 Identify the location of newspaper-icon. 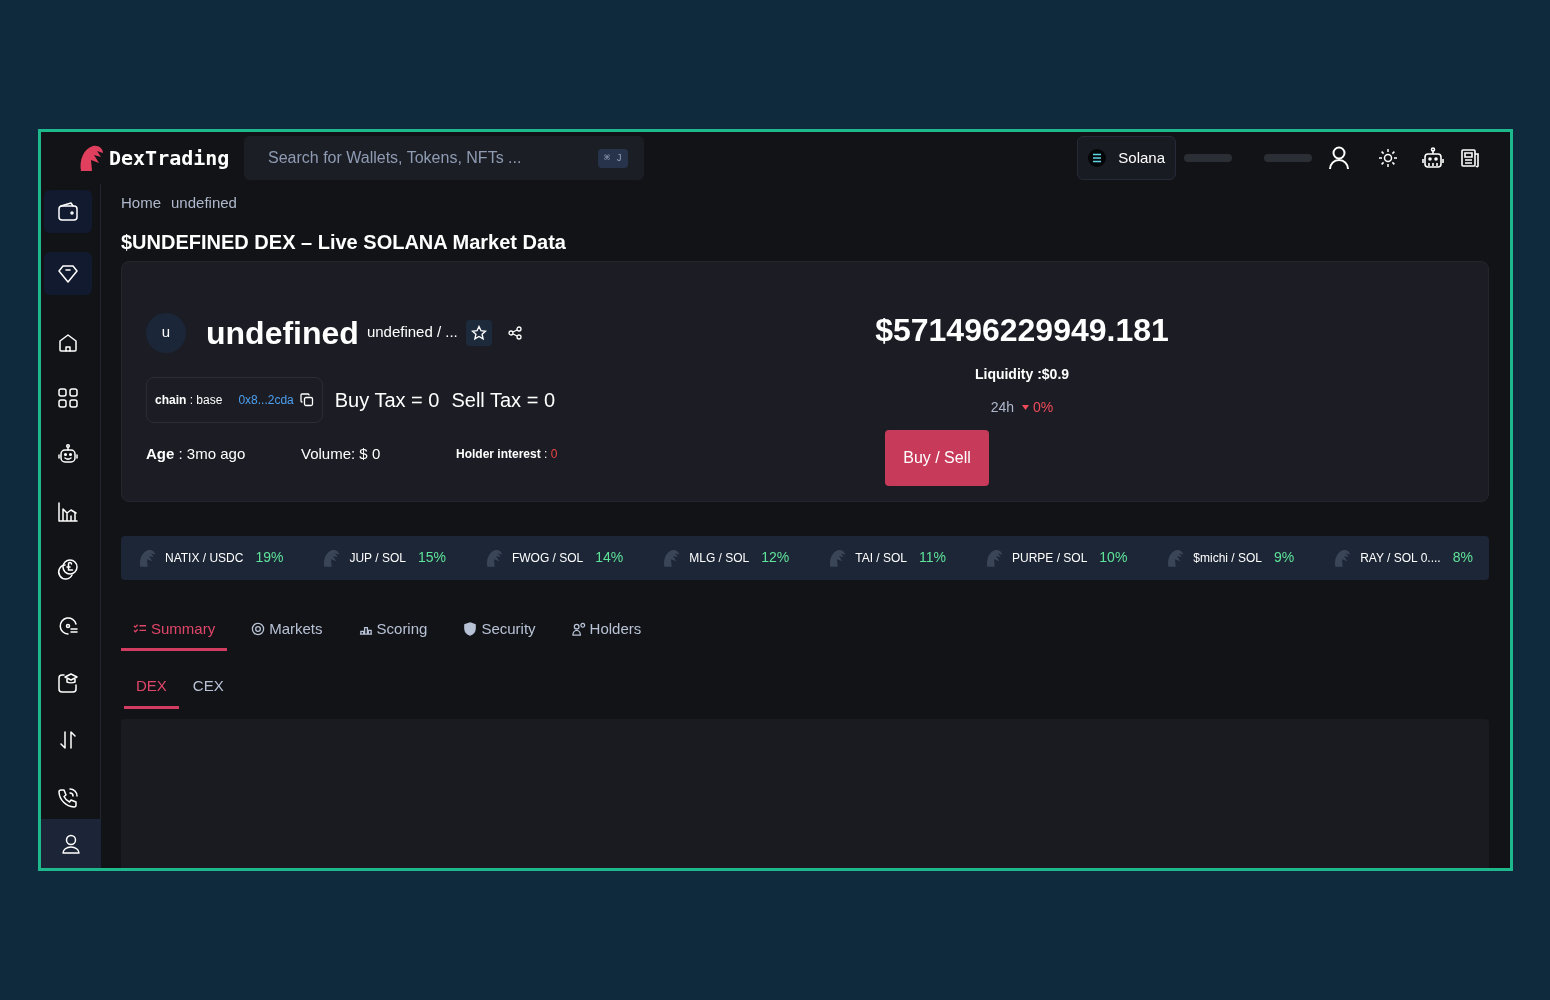
(1470, 158).